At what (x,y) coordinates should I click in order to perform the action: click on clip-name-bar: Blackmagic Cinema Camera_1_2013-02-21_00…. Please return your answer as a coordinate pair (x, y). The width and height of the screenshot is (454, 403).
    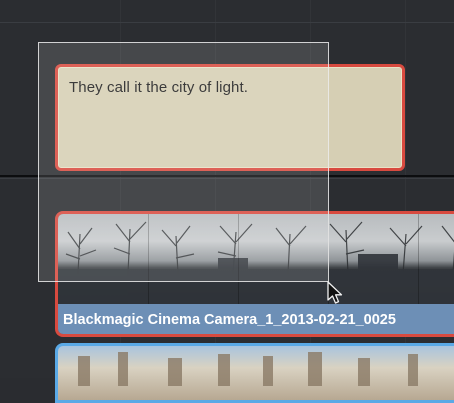
    Looking at the image, I should click on (256, 319).